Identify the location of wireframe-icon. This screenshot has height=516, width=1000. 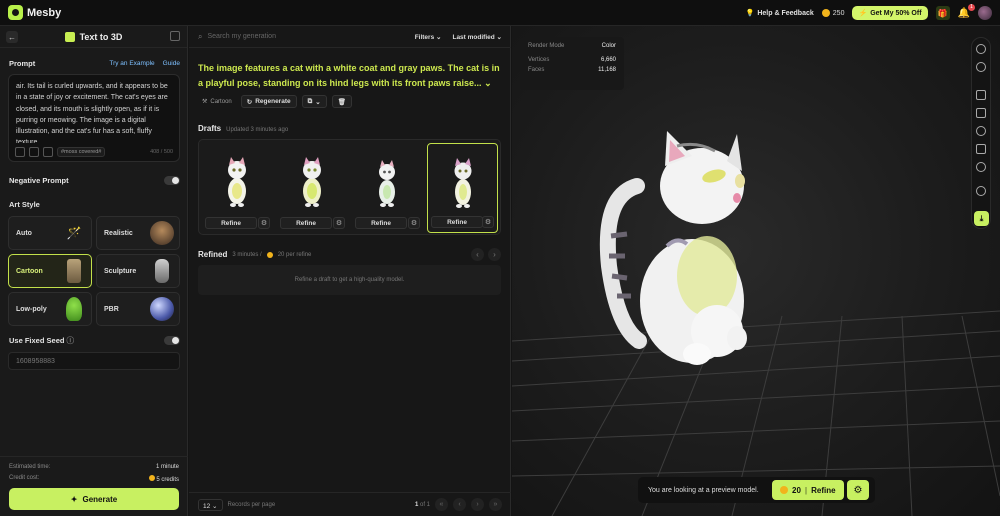
(981, 113).